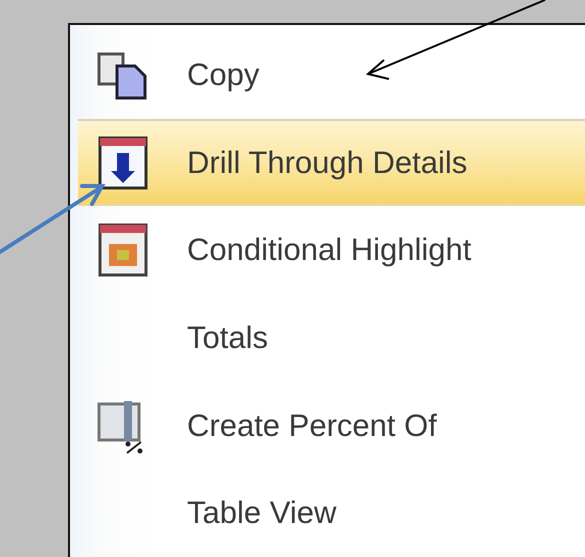  I want to click on menu-item: Conditional Highlight, so click(331, 250).